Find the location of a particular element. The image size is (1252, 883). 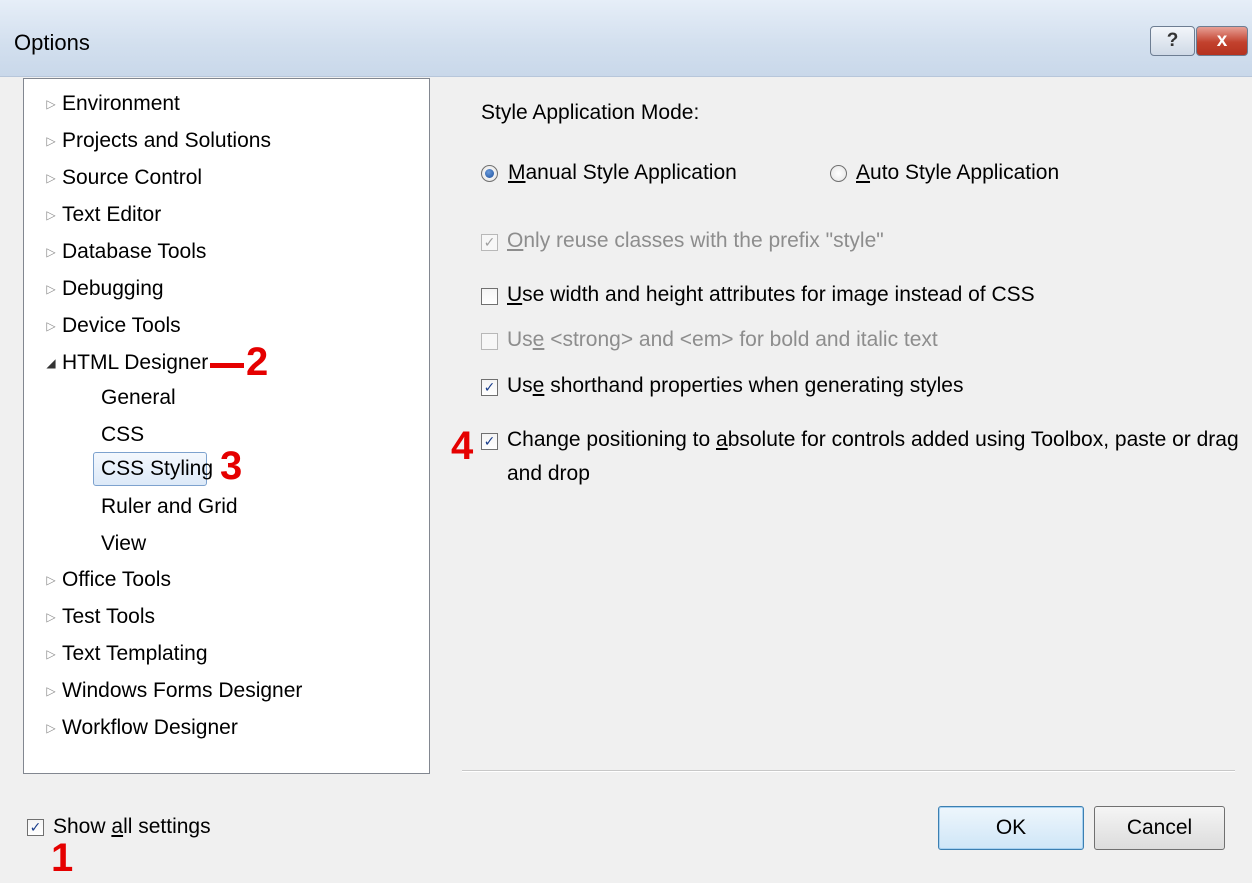

manual-style-radio is located at coordinates (489, 173).